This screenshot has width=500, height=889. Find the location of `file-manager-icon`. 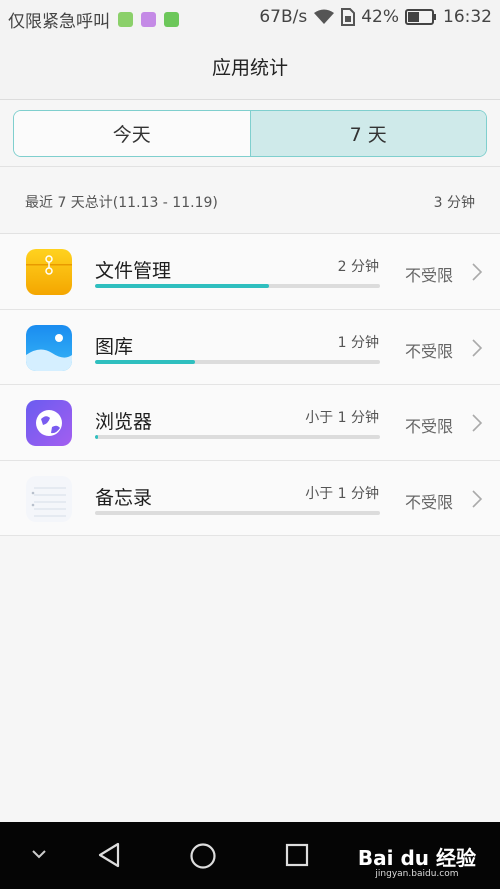

file-manager-icon is located at coordinates (49, 272).